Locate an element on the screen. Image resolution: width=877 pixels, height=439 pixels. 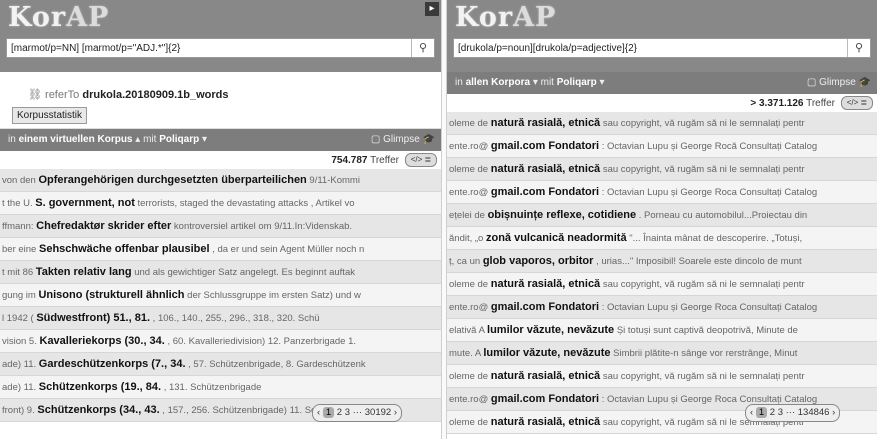
query-input: [marmot/p=NN] [marmot/p="ADJ.*"]{2} is located at coordinates (209, 48).